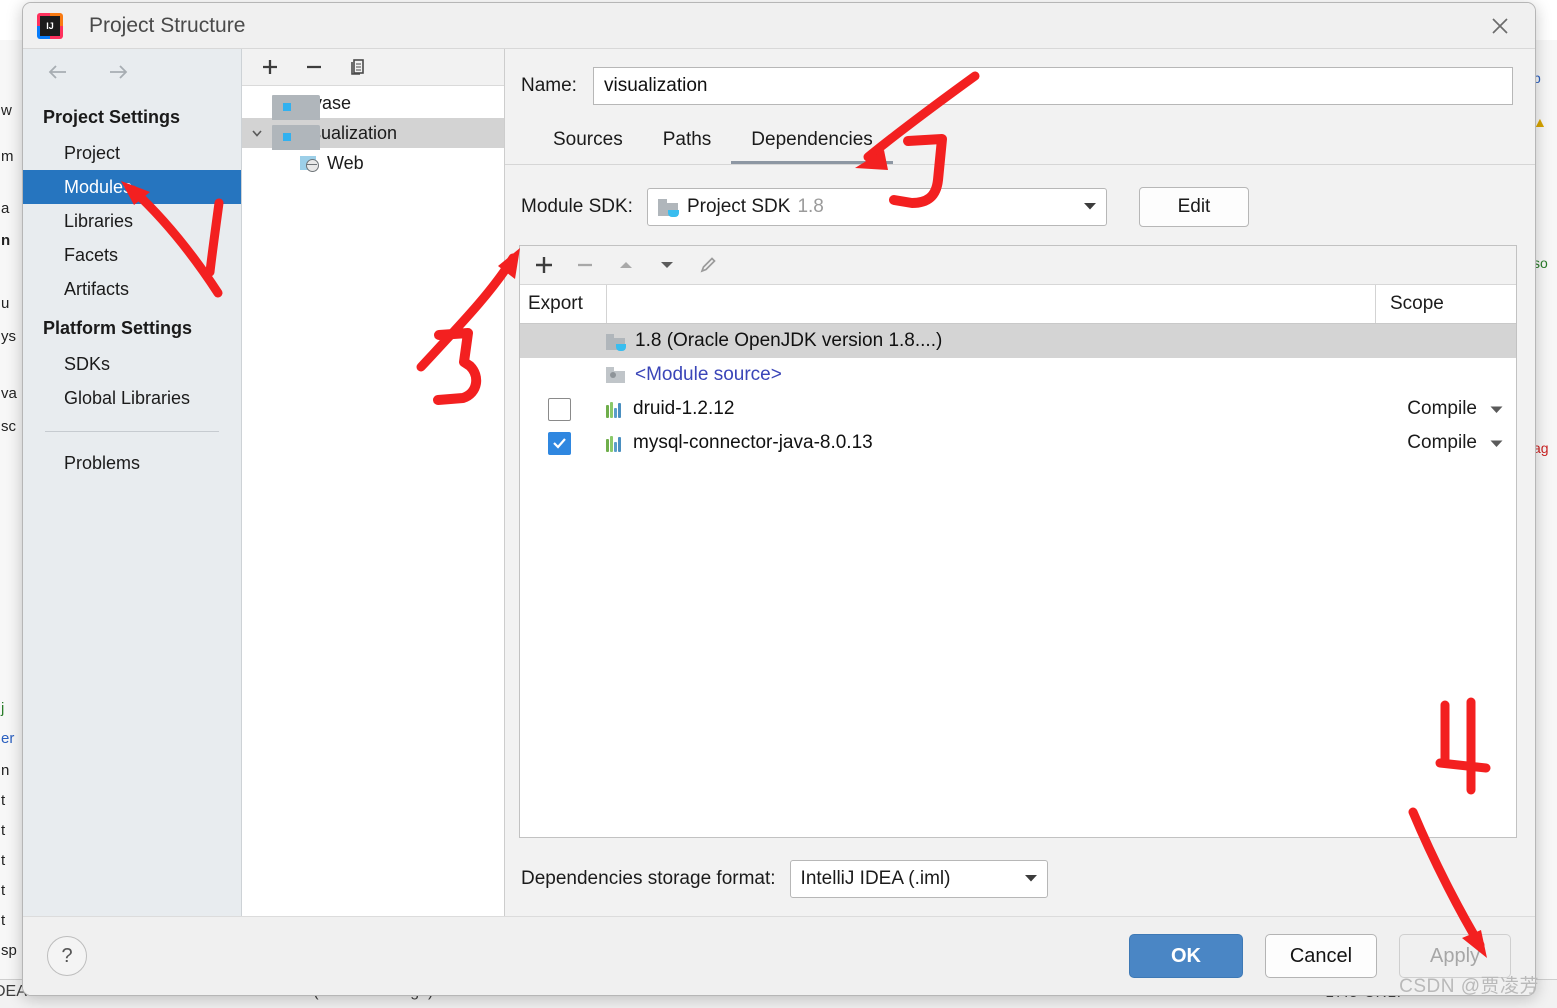 This screenshot has width=1557, height=1008. I want to click on dialog-title: Project Structure, so click(167, 25).